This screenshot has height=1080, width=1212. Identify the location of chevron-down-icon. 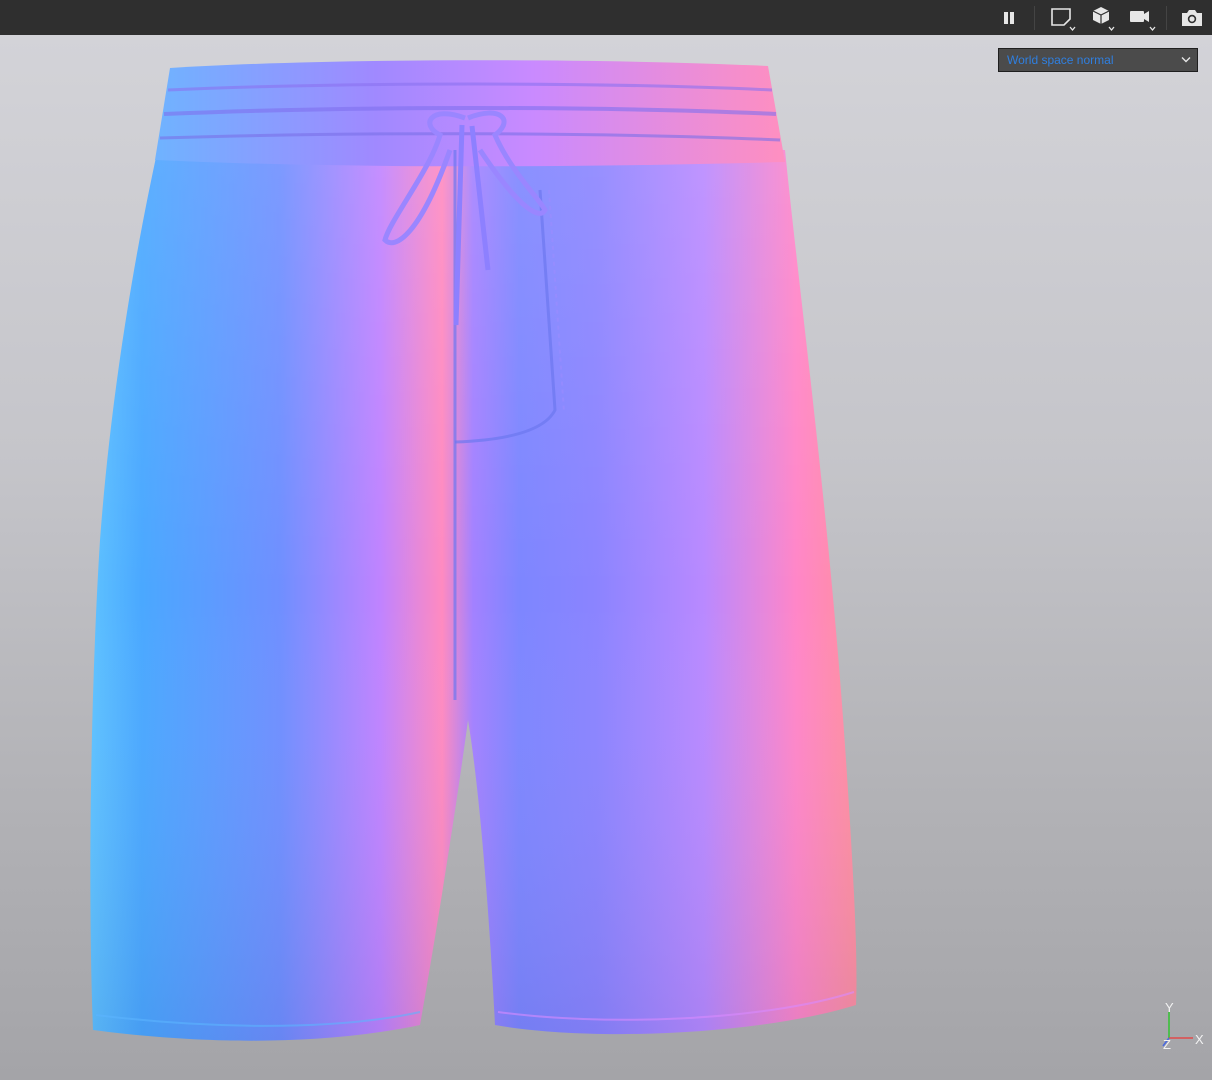
(1186, 60).